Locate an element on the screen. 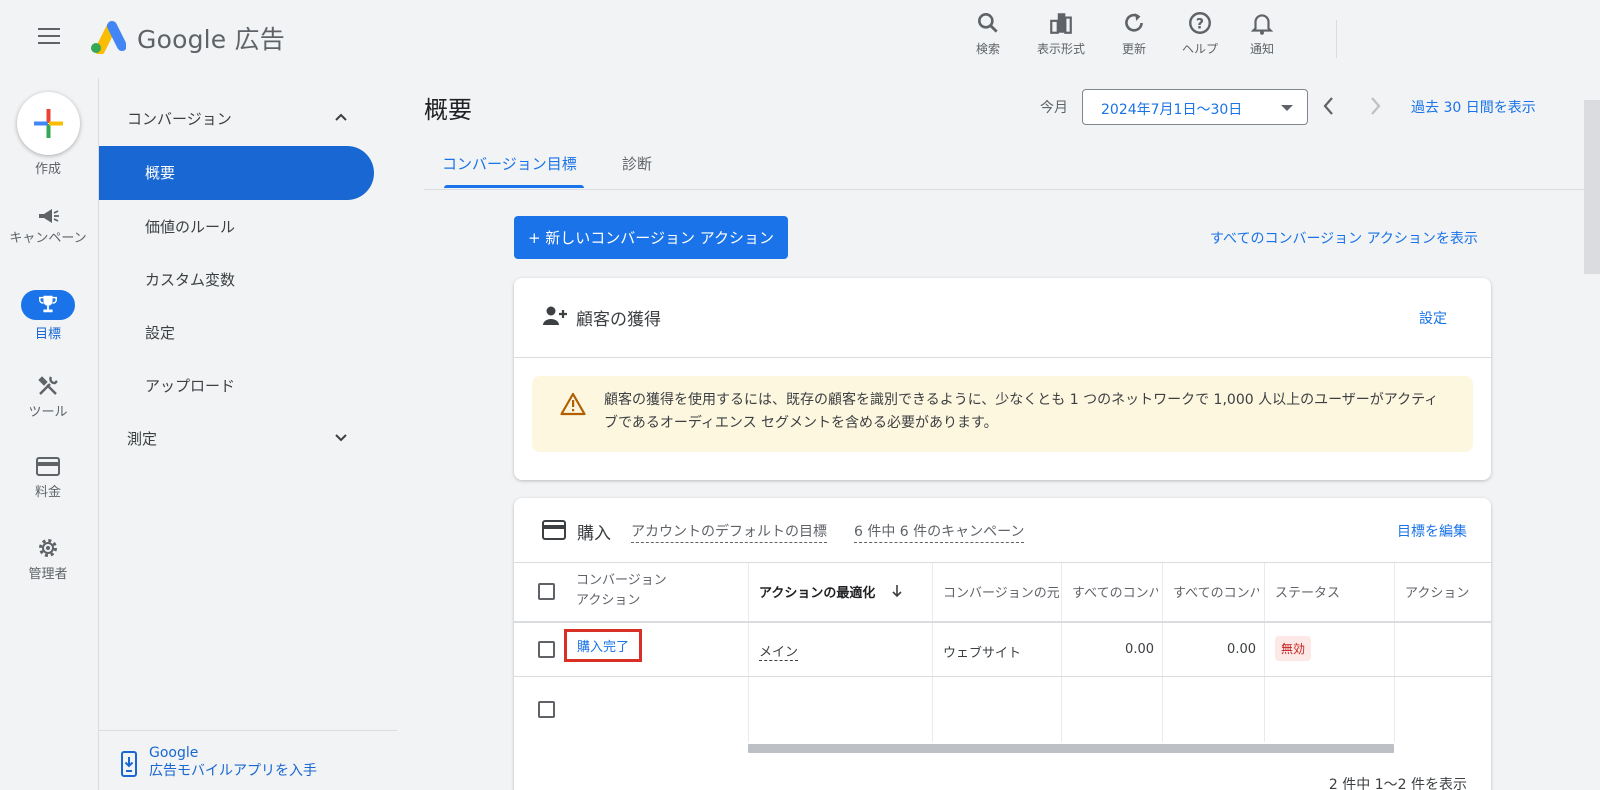 Image resolution: width=1600 pixels, height=790 pixels. table-row: 購入完了 メイン ウェブサイト 0.00 0.00 無効 is located at coordinates (1002, 648).